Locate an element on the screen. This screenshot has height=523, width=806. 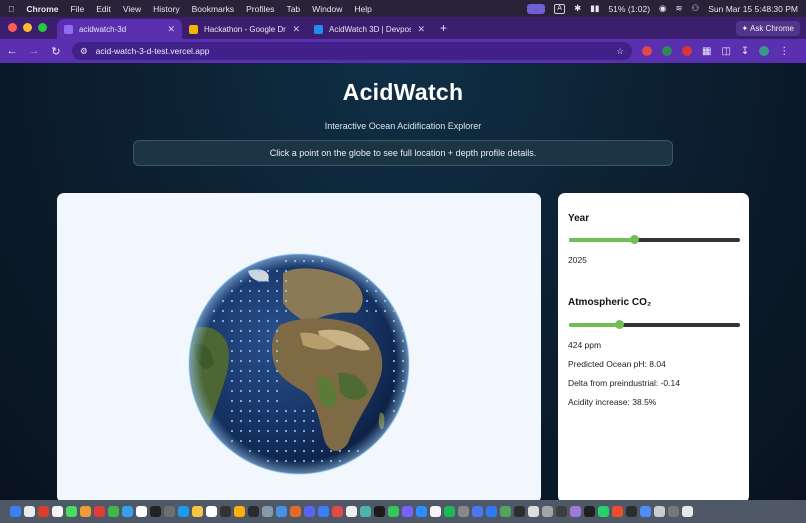
tab-acidwatch-3d: acidwatch-3d ✕ is located at coordinates (119, 29).